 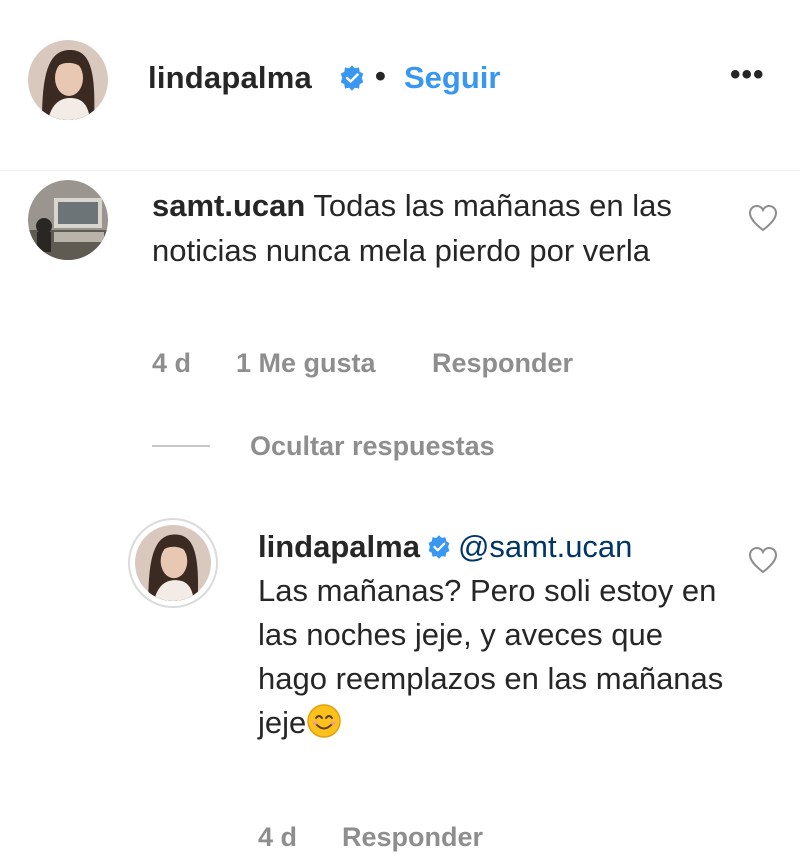 What do you see at coordinates (324, 721) in the screenshot?
I see `smiling-face-emoji-icon` at bounding box center [324, 721].